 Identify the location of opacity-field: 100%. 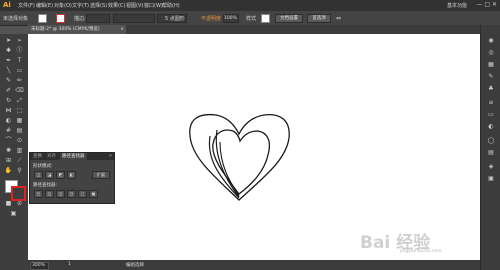
(231, 18).